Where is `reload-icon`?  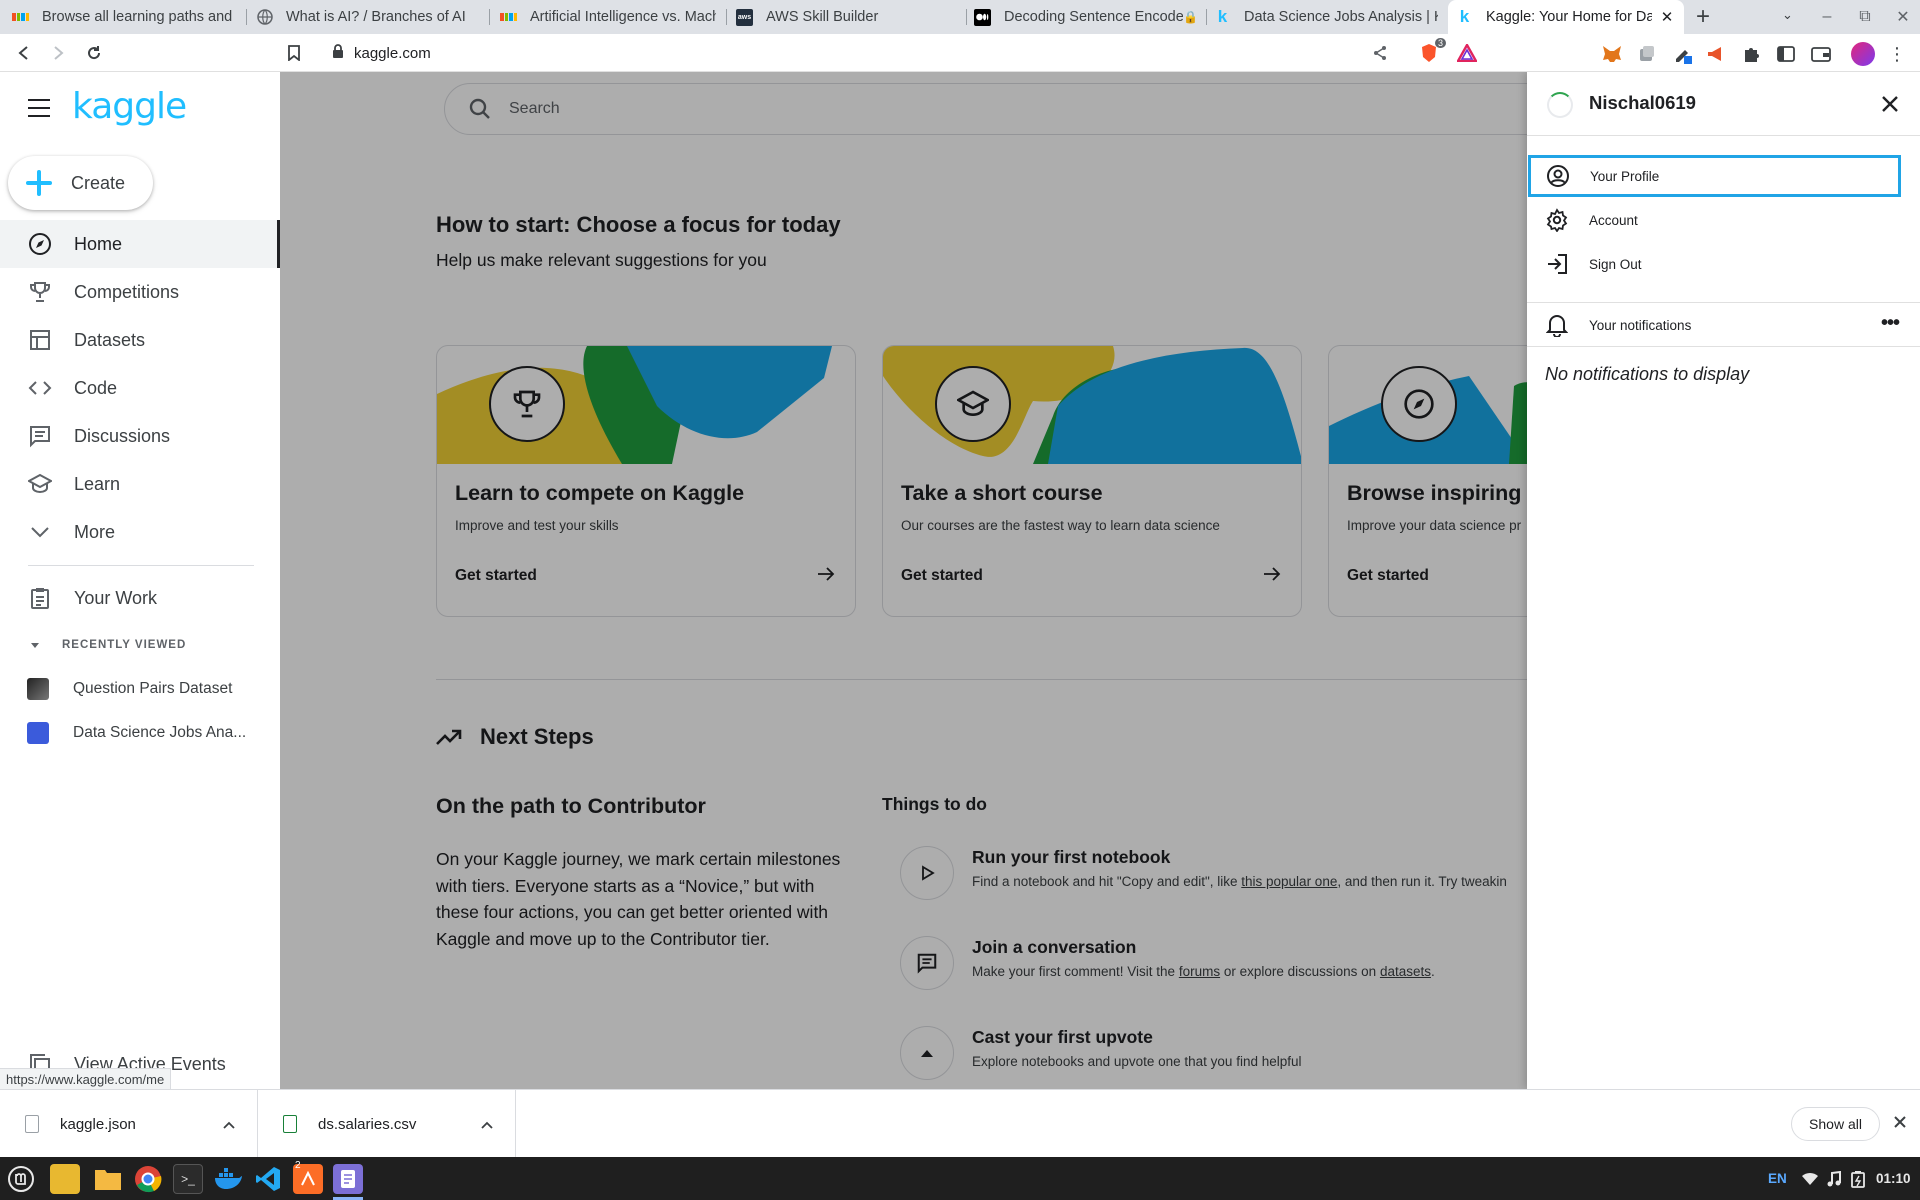
reload-icon is located at coordinates (94, 53).